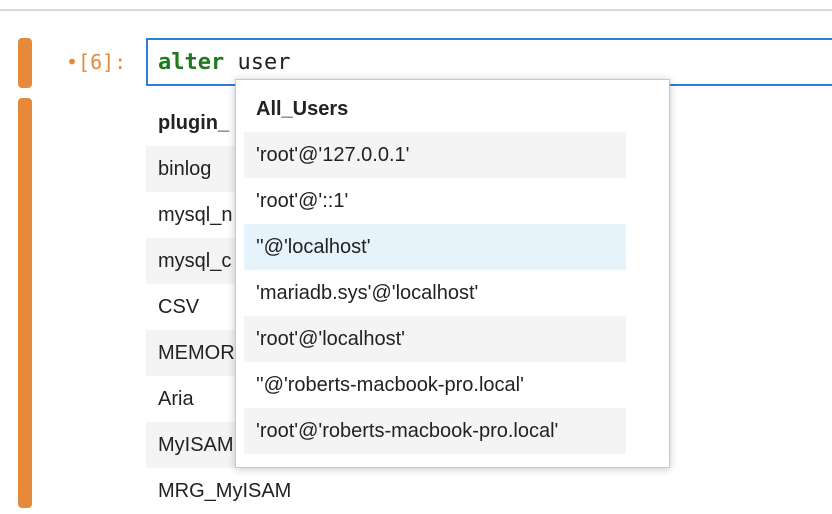 The width and height of the screenshot is (832, 514). I want to click on table-row: MRG_MyISAM, so click(225, 491).